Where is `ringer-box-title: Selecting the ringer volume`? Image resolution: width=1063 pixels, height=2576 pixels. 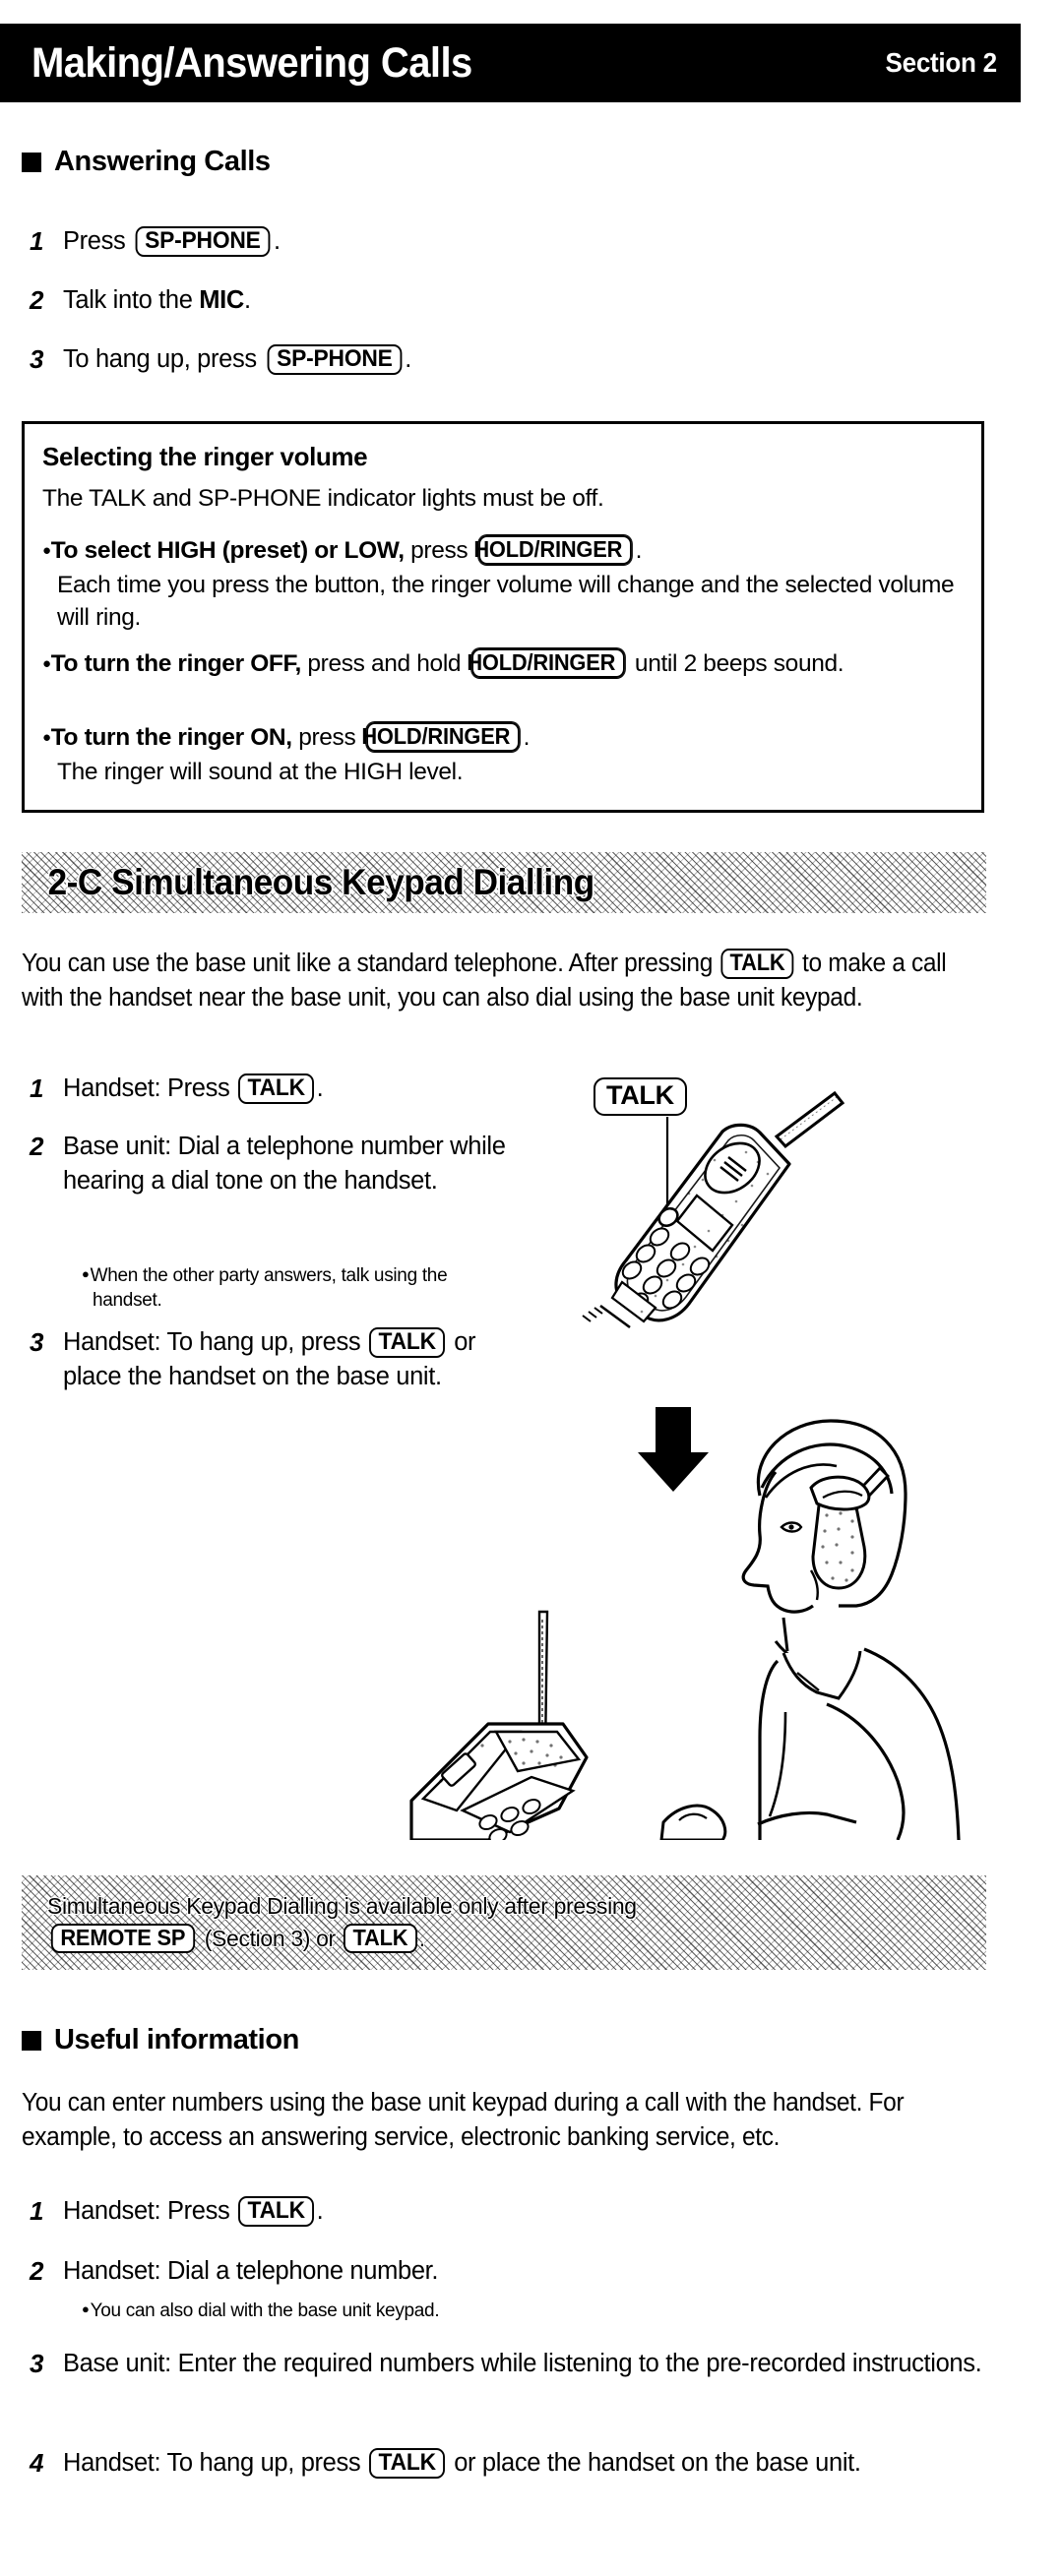 ringer-box-title: Selecting the ringer volume is located at coordinates (205, 456).